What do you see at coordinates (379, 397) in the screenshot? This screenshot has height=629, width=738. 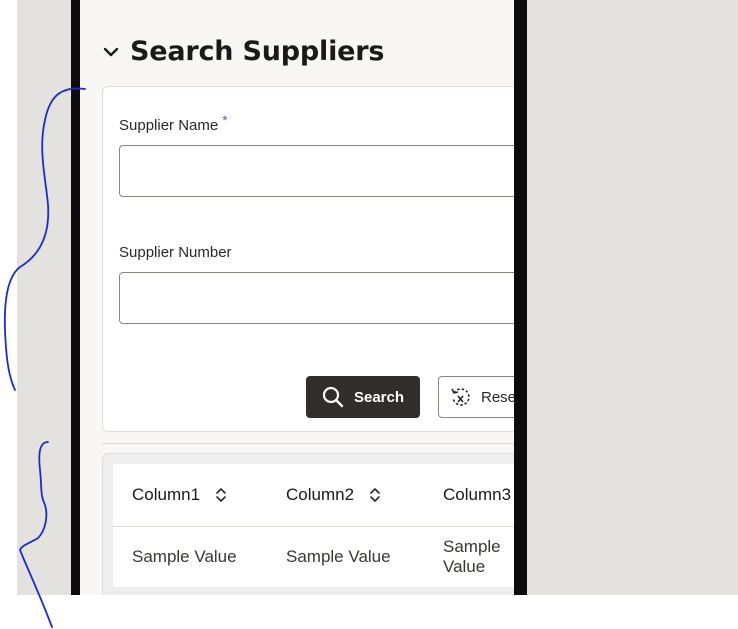 I see `search-button-label: Search` at bounding box center [379, 397].